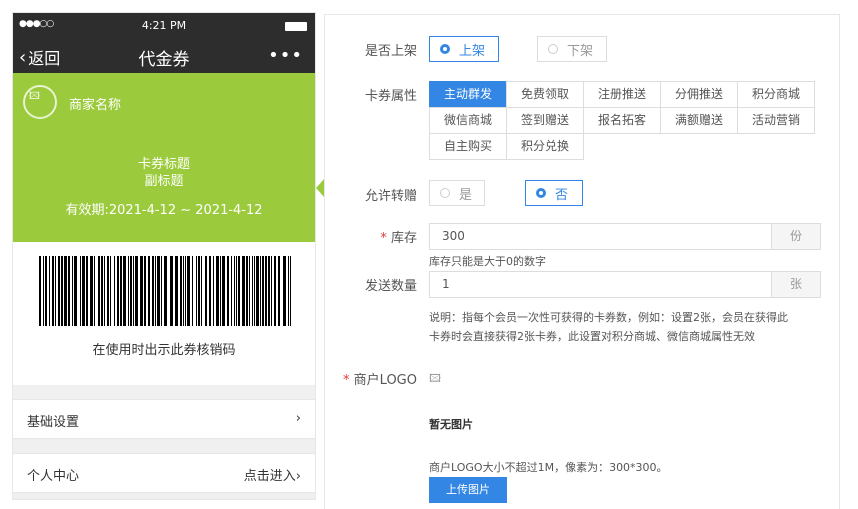  Describe the element at coordinates (53, 422) in the screenshot. I see `menu-label: 基础设置` at that location.